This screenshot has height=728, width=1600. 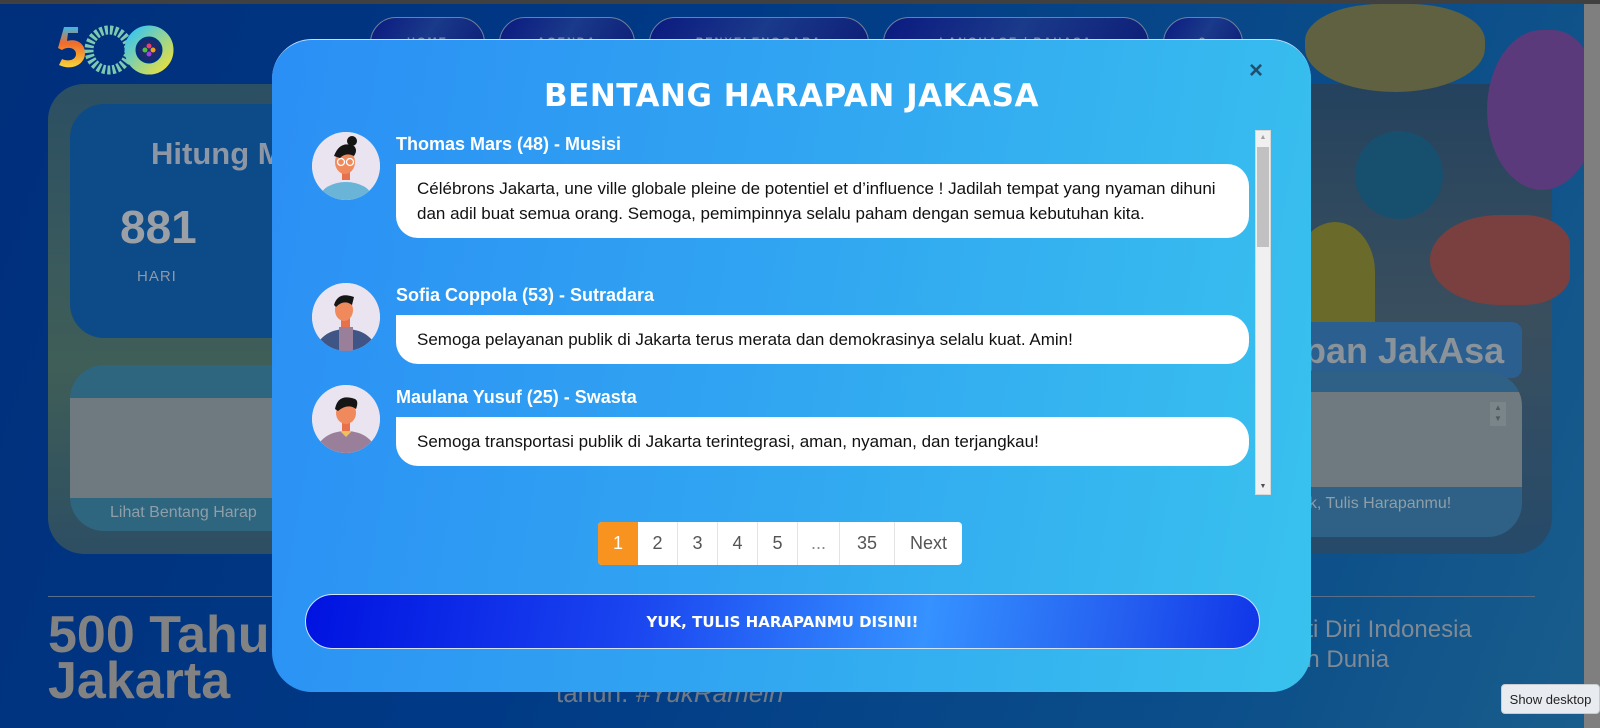 What do you see at coordinates (928, 543) in the screenshot?
I see `next-page-button: Next` at bounding box center [928, 543].